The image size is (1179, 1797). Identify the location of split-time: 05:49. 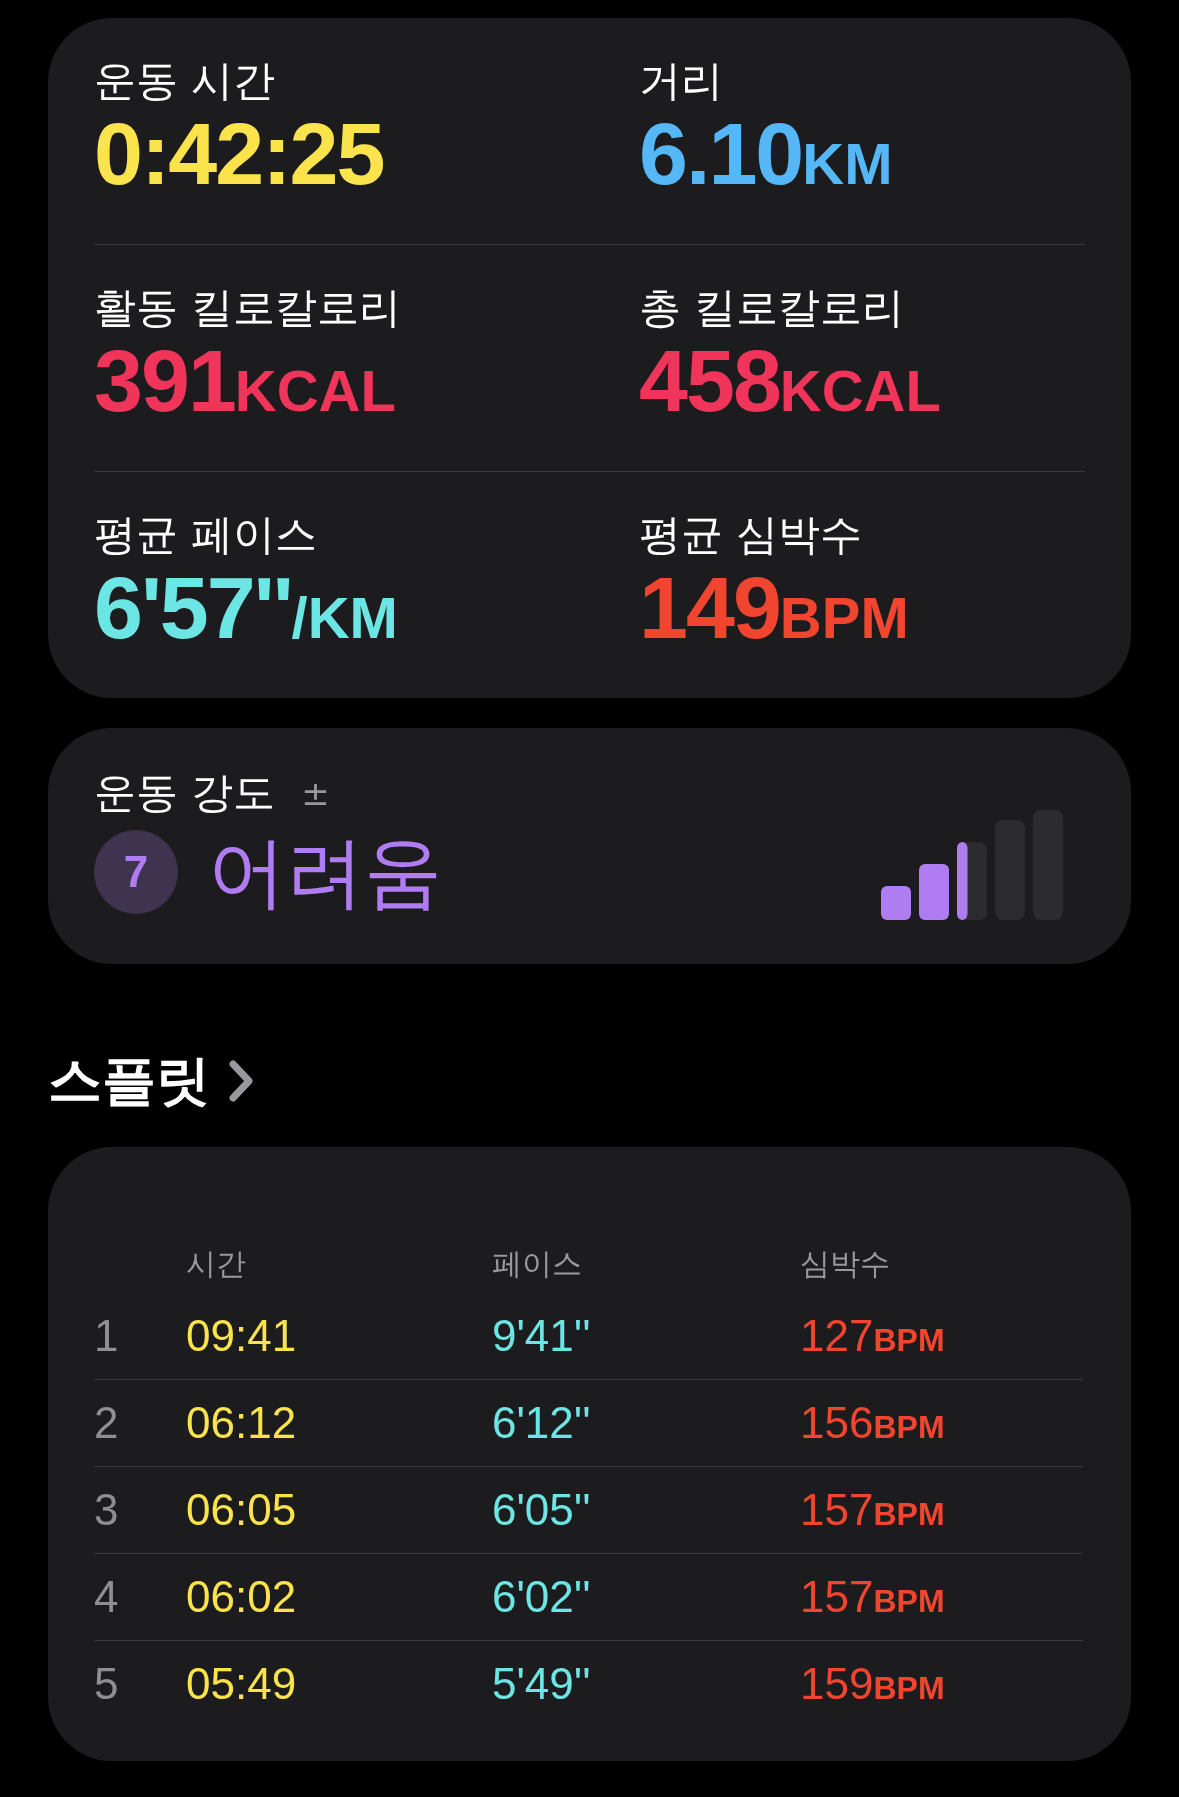
(242, 1684).